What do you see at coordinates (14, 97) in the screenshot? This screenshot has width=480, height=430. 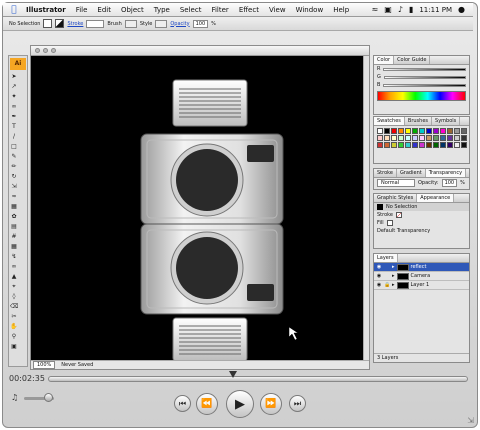 I see `magic-wand-icon: ✦` at bounding box center [14, 97].